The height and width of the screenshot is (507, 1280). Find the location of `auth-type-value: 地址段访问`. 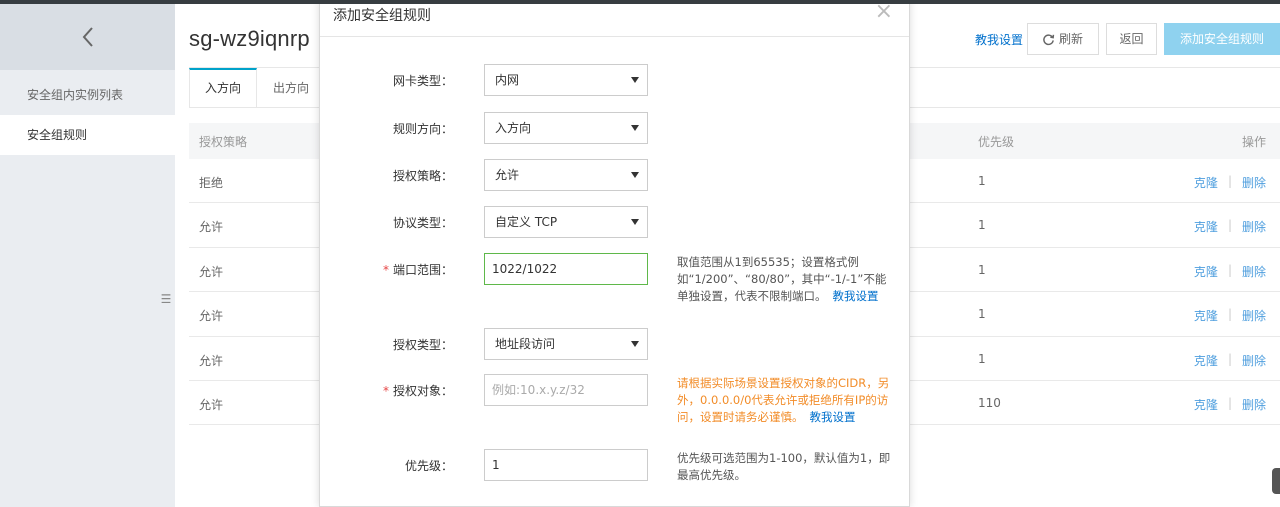

auth-type-value: 地址段访问 is located at coordinates (525, 344).